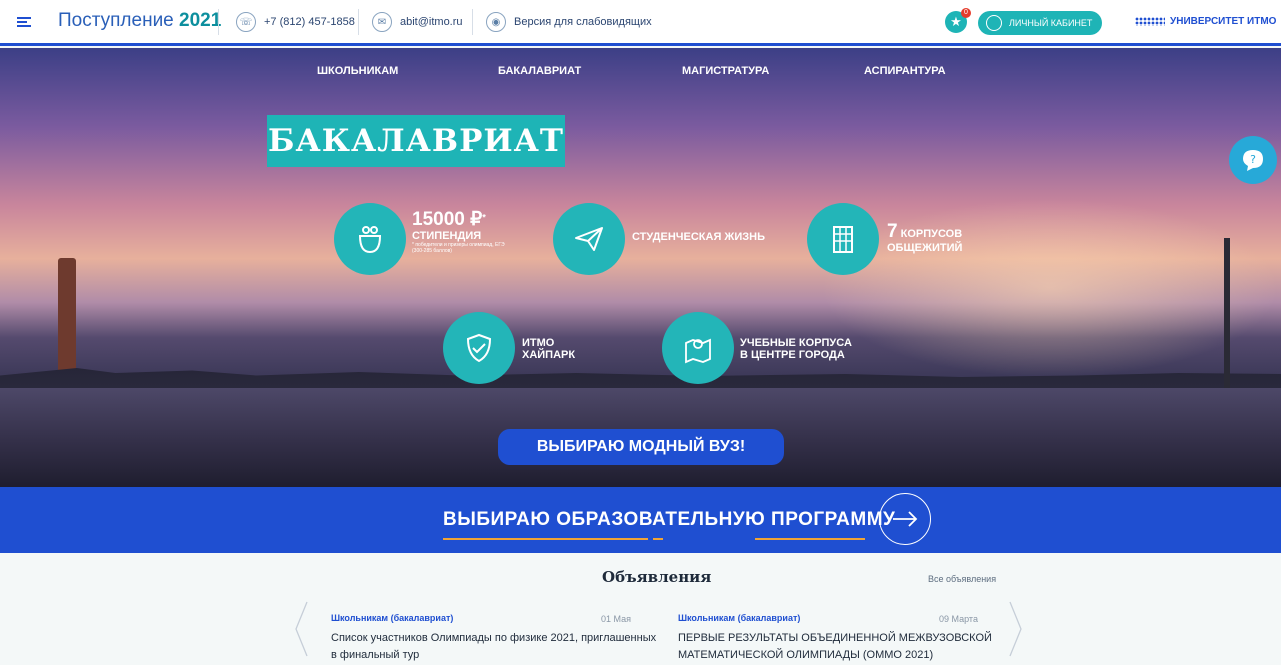 The height and width of the screenshot is (665, 1281). Describe the element at coordinates (641, 447) in the screenshot. I see `choose-university-button: ВЫБИРАЮ МОДНЫЙ ВУЗ!` at that location.